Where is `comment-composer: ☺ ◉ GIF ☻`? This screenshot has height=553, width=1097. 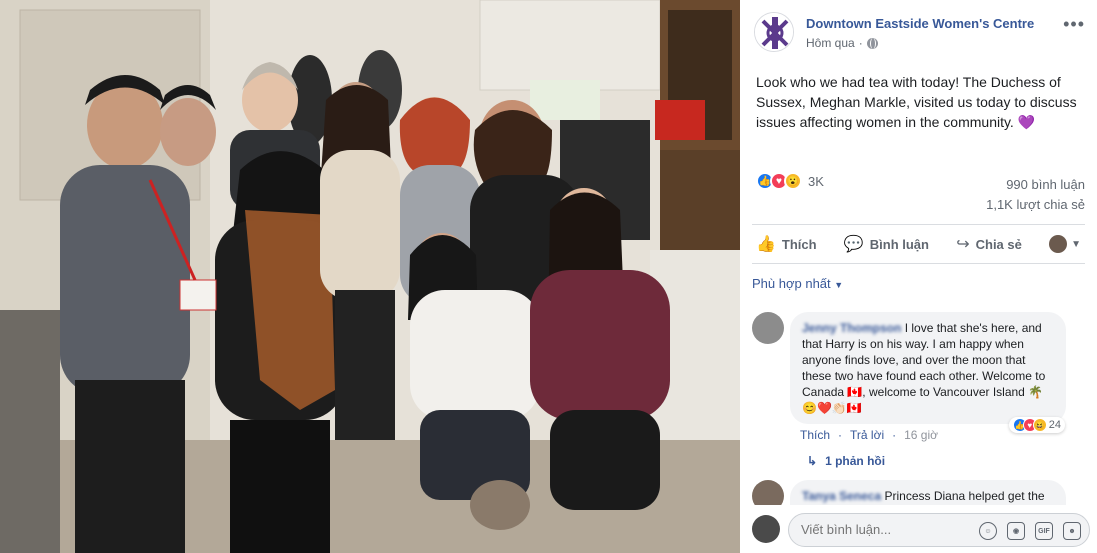
comment-composer: ☺ ◉ GIF ☻ is located at coordinates (918, 529).